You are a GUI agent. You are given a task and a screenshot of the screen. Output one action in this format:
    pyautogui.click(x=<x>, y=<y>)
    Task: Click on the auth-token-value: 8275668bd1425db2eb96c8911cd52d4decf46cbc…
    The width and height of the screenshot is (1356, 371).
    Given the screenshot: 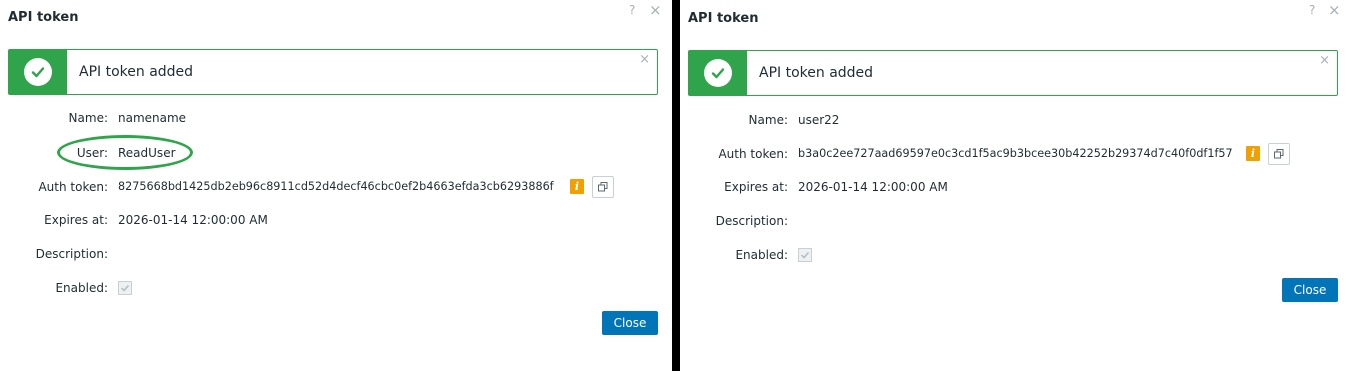 What is the action you would take?
    pyautogui.click(x=336, y=186)
    